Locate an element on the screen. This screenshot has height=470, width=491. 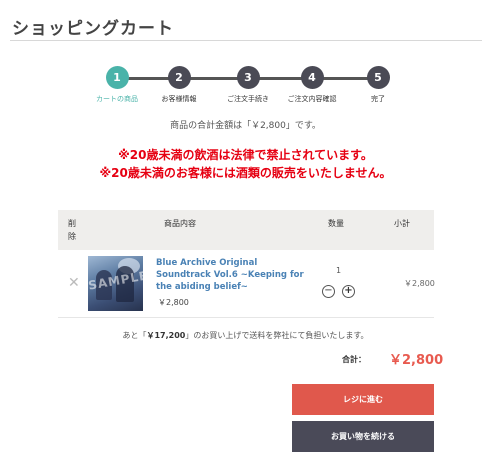
header-product: 商品内容 is located at coordinates (180, 223).